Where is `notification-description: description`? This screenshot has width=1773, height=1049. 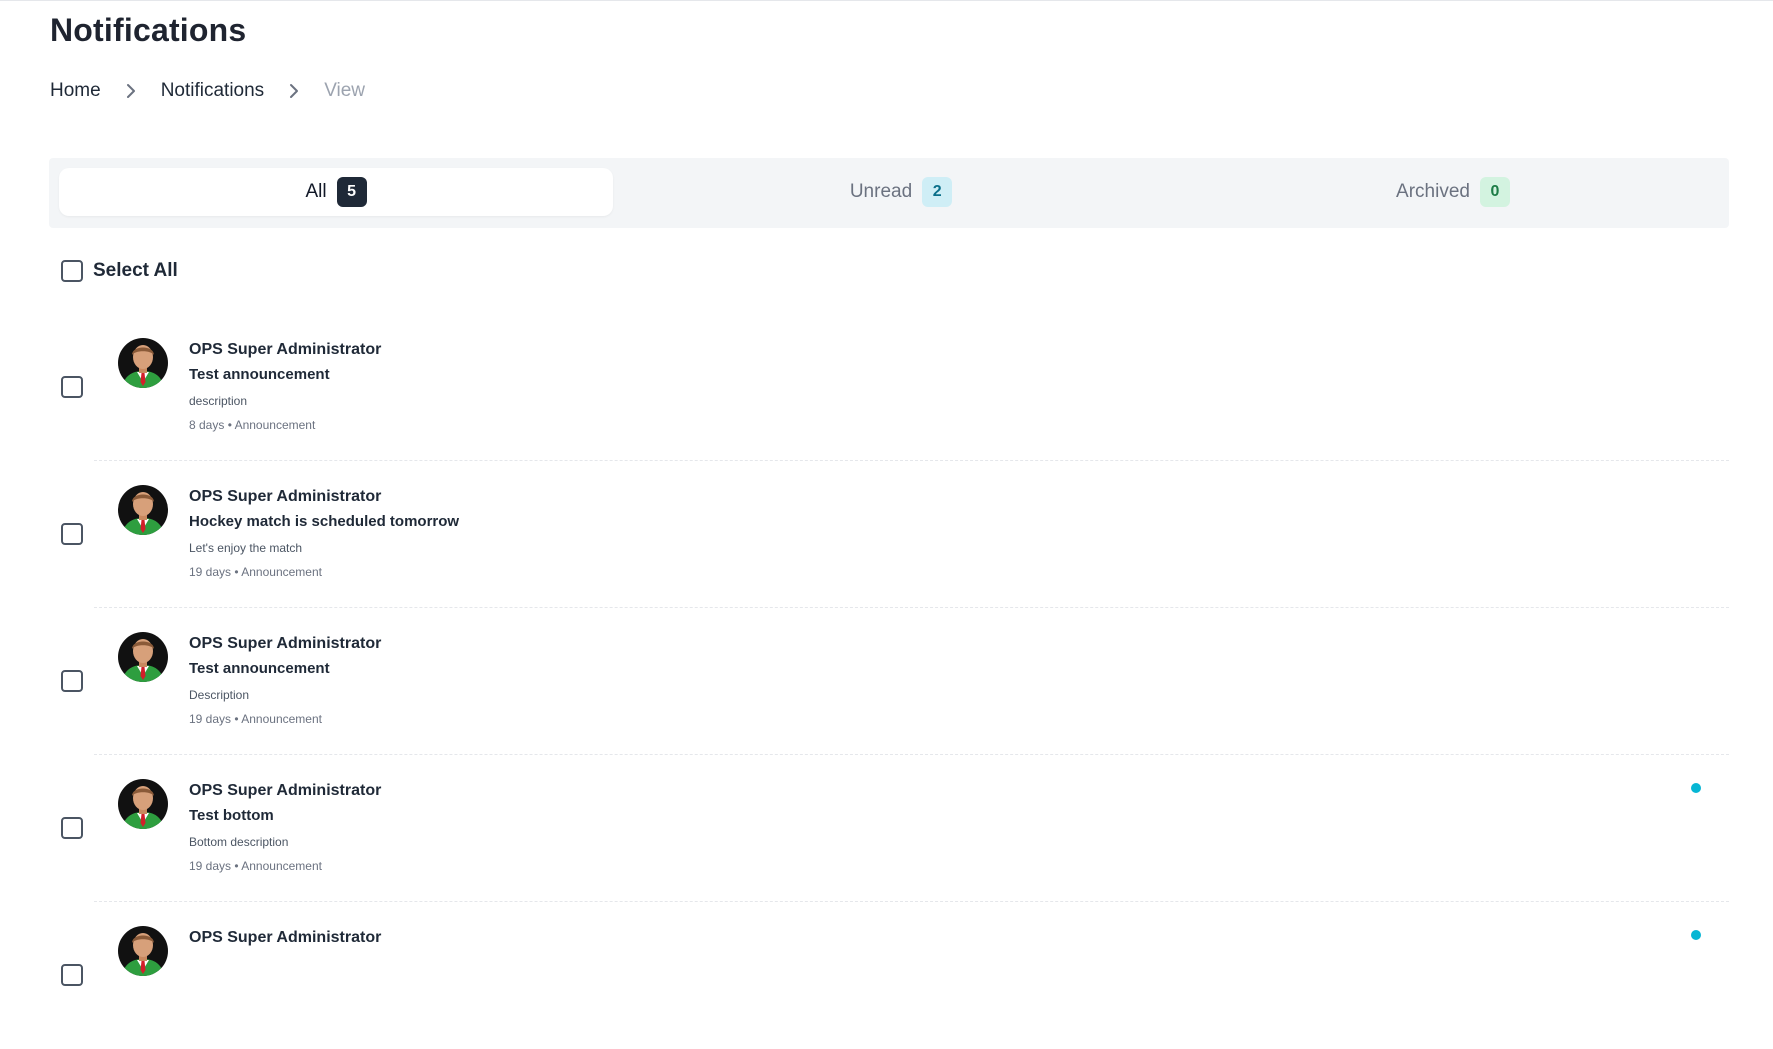 notification-description: description is located at coordinates (218, 401).